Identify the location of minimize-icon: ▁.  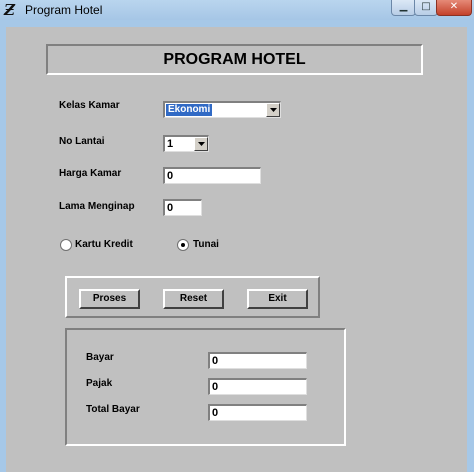
(403, 6).